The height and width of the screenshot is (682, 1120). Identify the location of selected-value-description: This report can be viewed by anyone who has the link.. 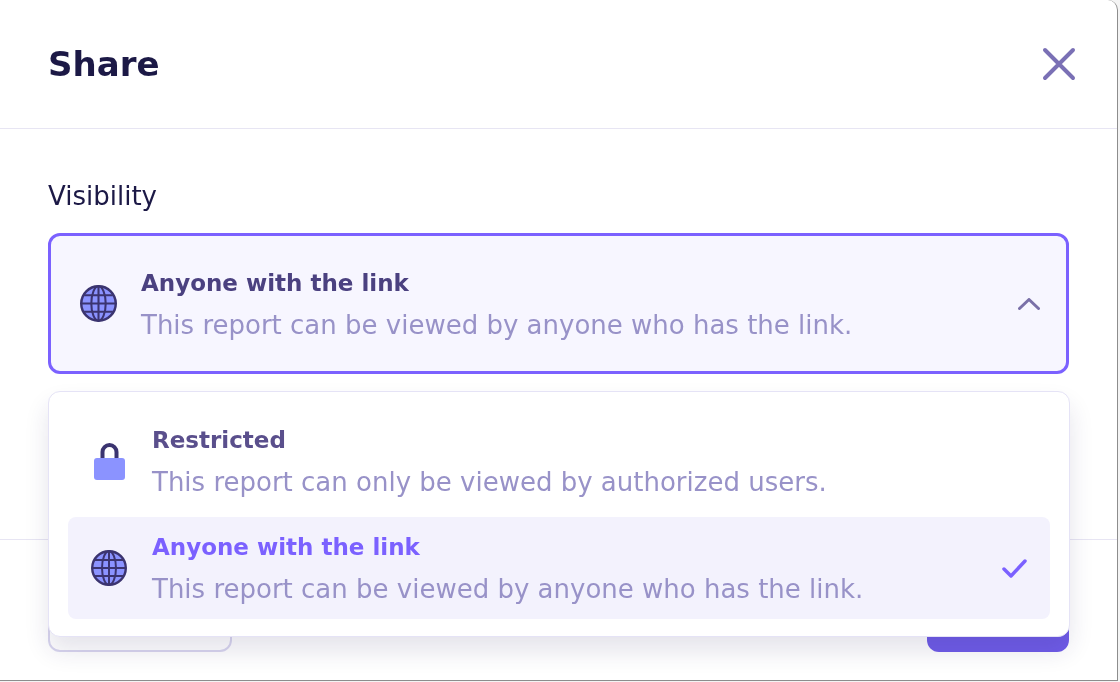
(497, 325).